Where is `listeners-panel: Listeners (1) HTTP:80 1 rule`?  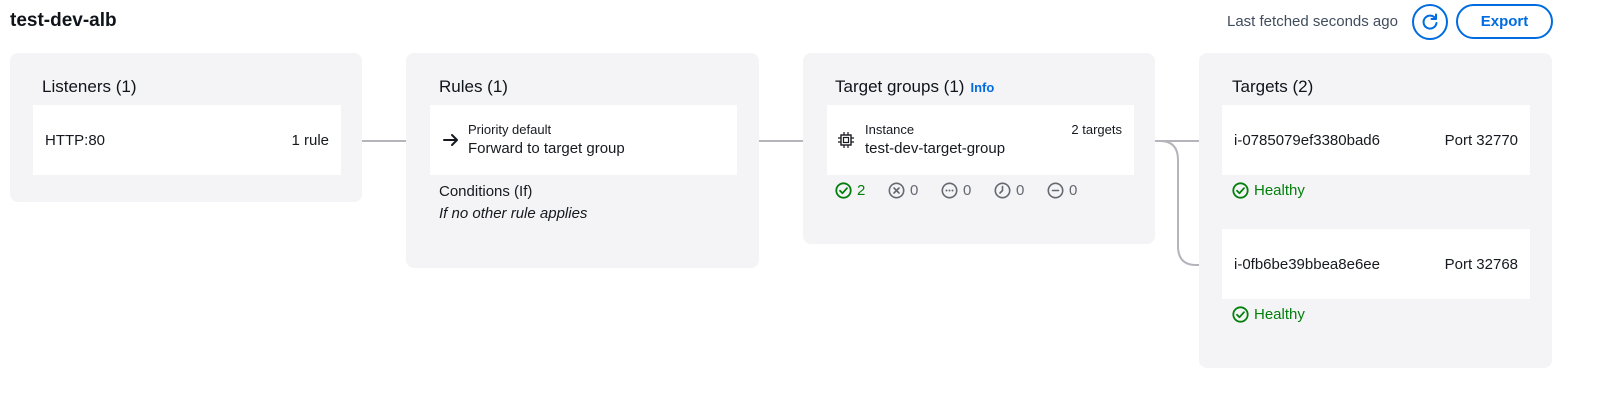
listeners-panel: Listeners (1) HTTP:80 1 rule is located at coordinates (186, 127).